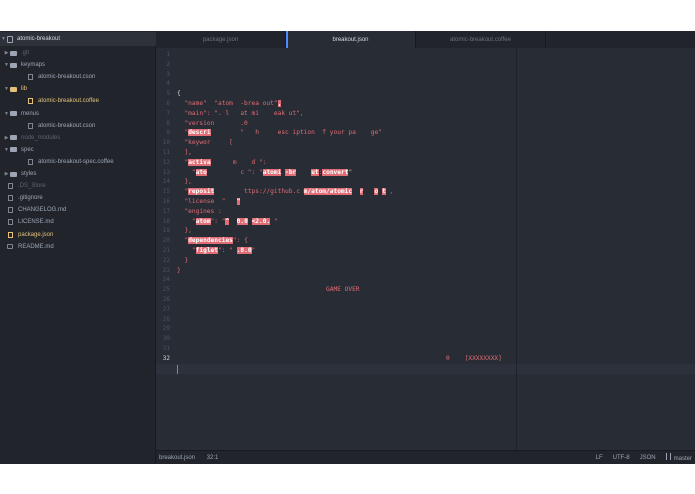 The height and width of the screenshot is (494, 695). I want to click on tab-breakout-json: breakout.json, so click(351, 39).